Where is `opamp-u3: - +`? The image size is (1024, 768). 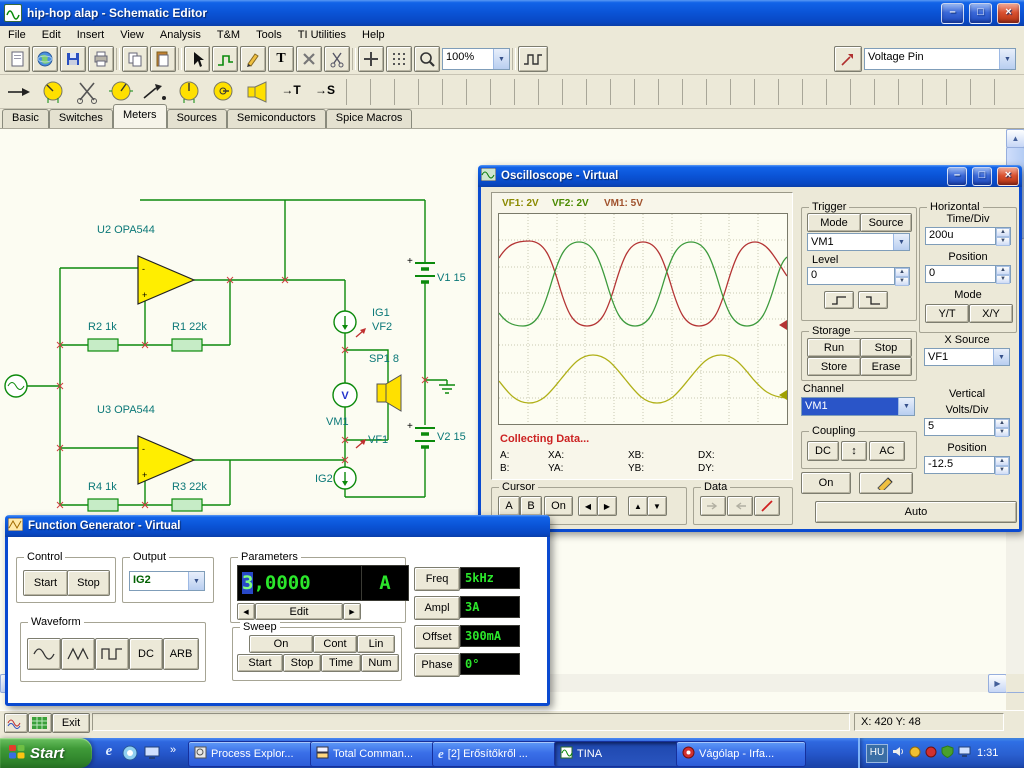 opamp-u3: - + is located at coordinates (166, 460).